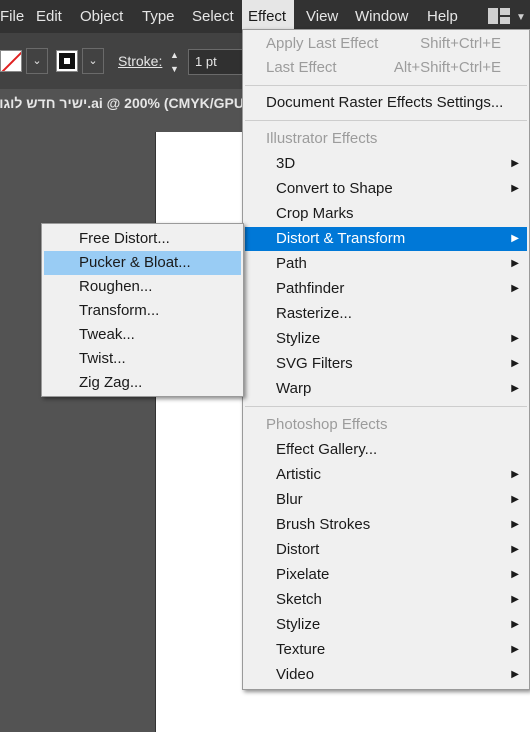 This screenshot has width=530, height=732. I want to click on menu-object: Object, so click(101, 16).